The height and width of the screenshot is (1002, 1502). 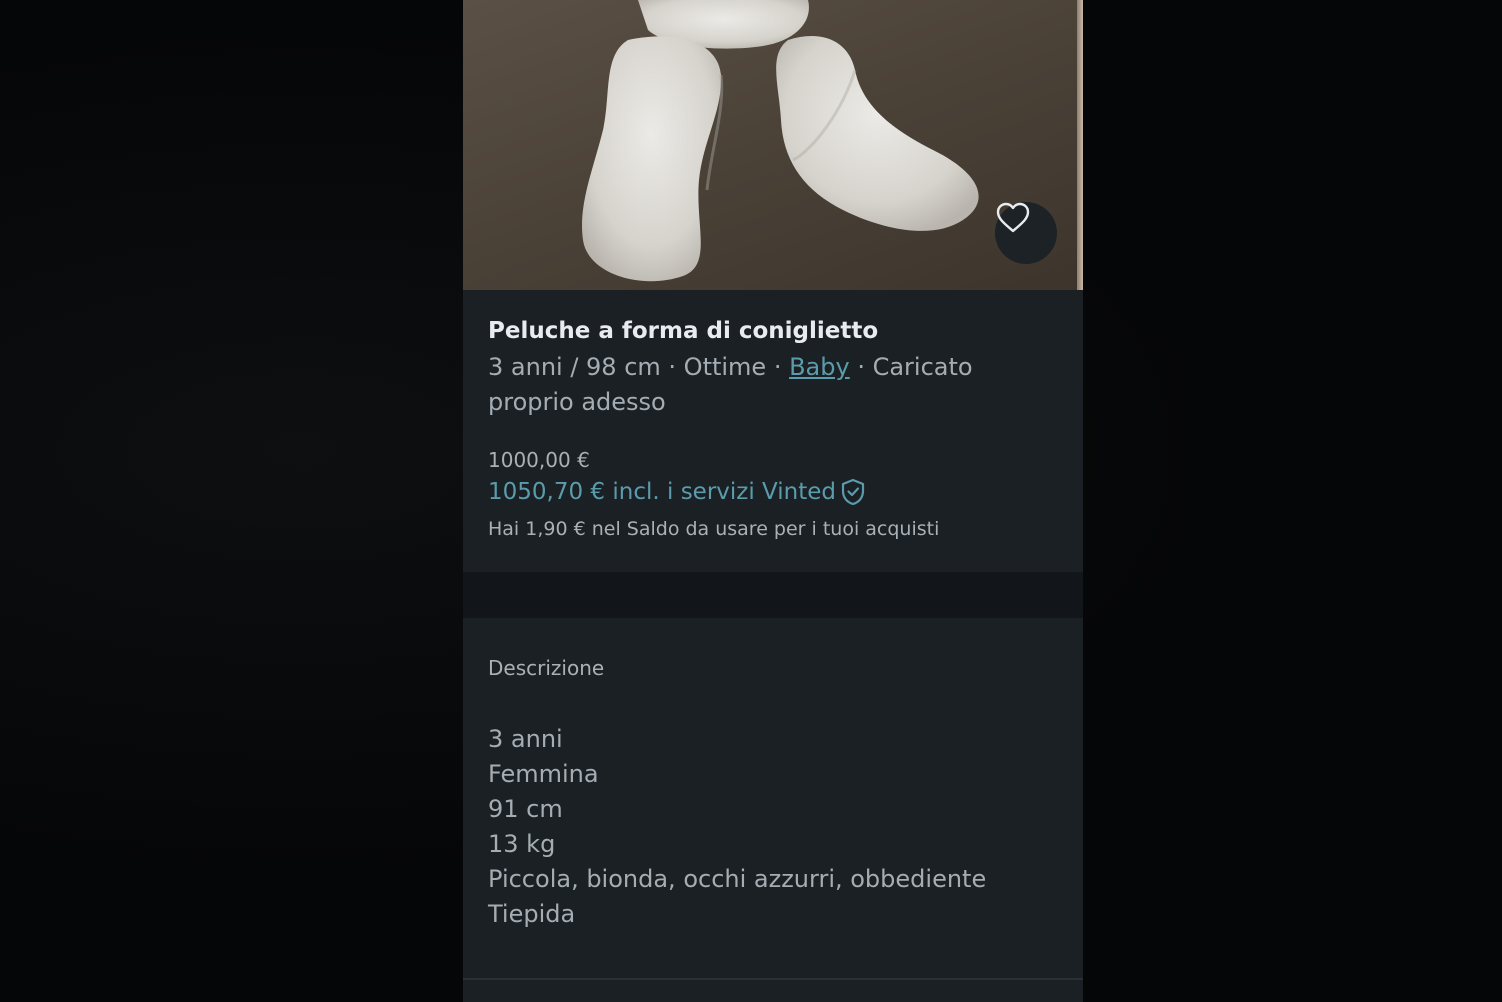 I want to click on category-link: Baby, so click(x=819, y=367).